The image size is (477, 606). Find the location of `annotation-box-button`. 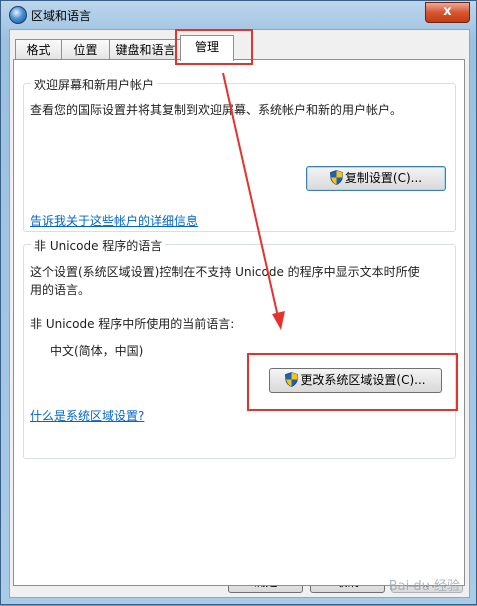

annotation-box-button is located at coordinates (352, 382).